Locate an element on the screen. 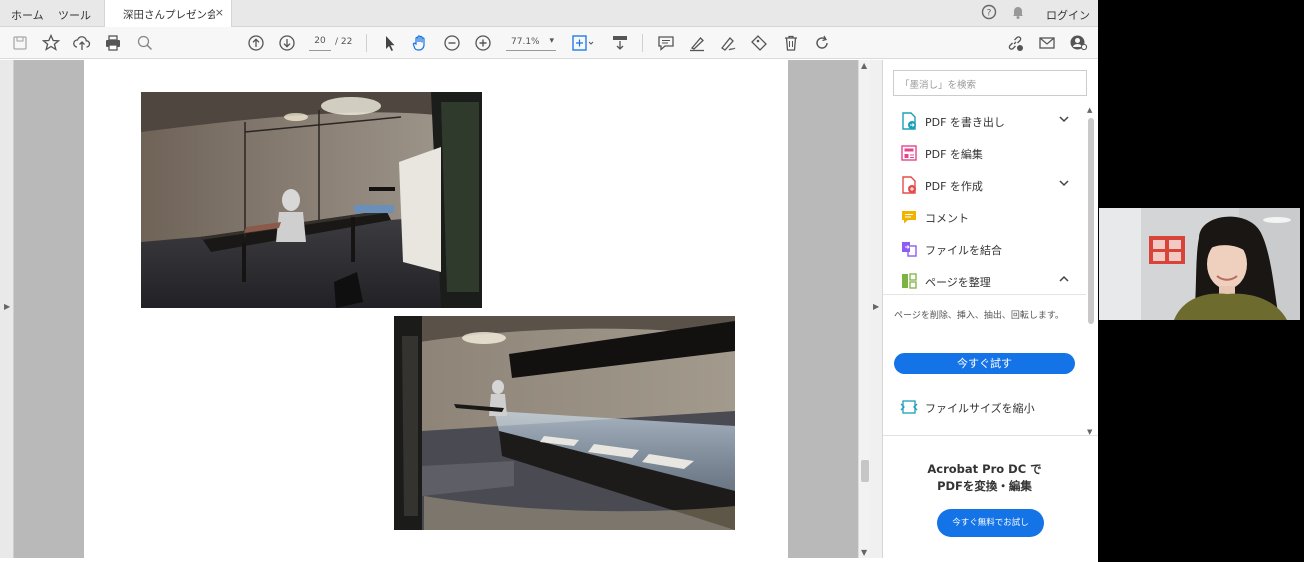 The image size is (1304, 562). tab-bar: ホーム ツール 深田さんプレゼン会11... × ? ログイン is located at coordinates (549, 13).